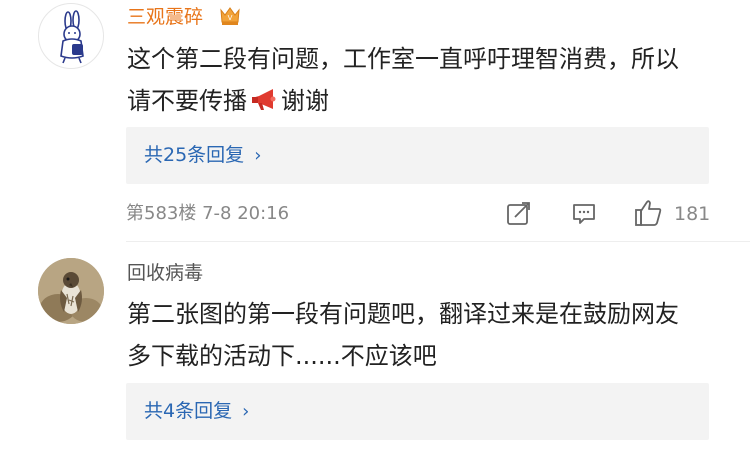  I want to click on comment-meta: 第583楼 7-8 20:16, so click(207, 214).